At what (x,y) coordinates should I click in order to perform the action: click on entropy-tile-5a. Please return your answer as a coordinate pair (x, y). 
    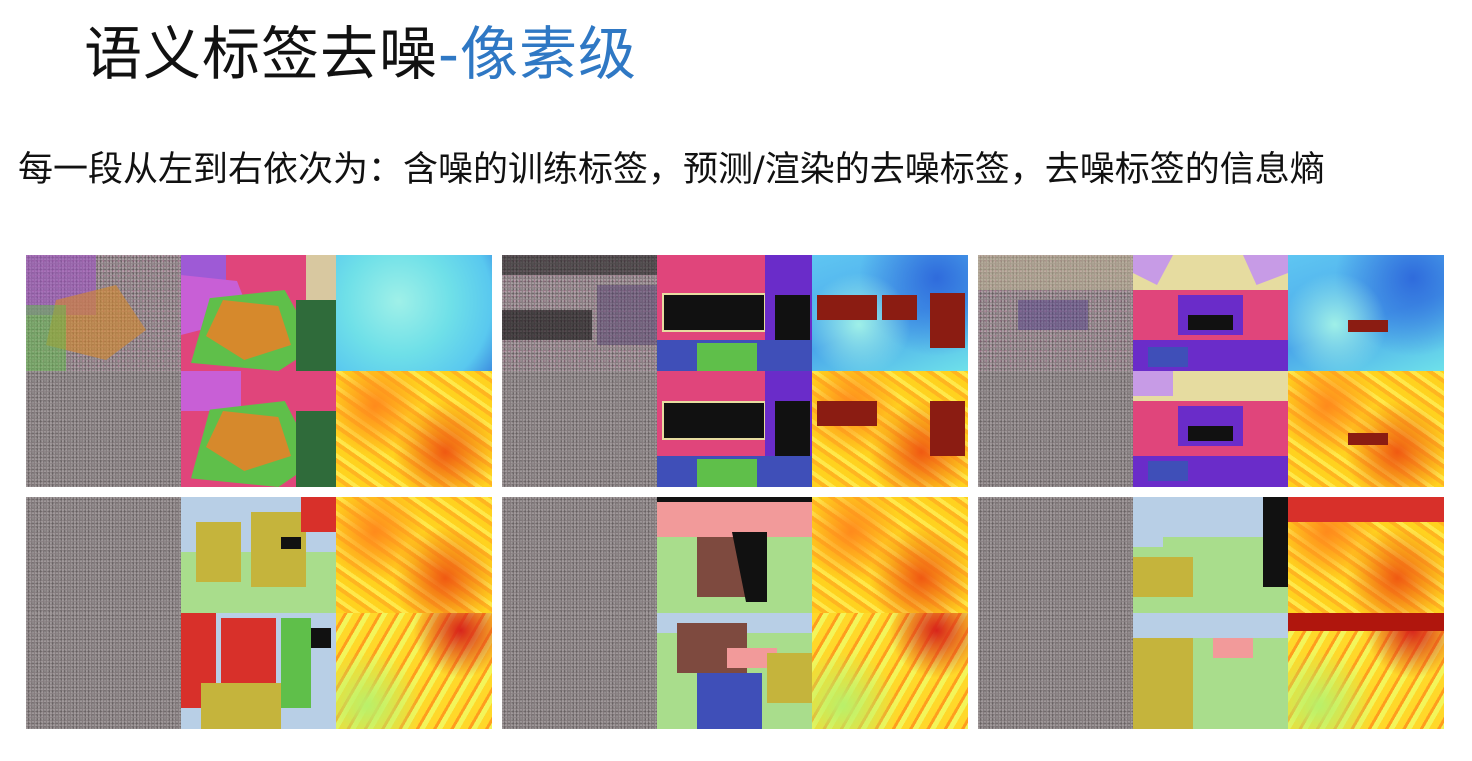
    Looking at the image, I should click on (890, 555).